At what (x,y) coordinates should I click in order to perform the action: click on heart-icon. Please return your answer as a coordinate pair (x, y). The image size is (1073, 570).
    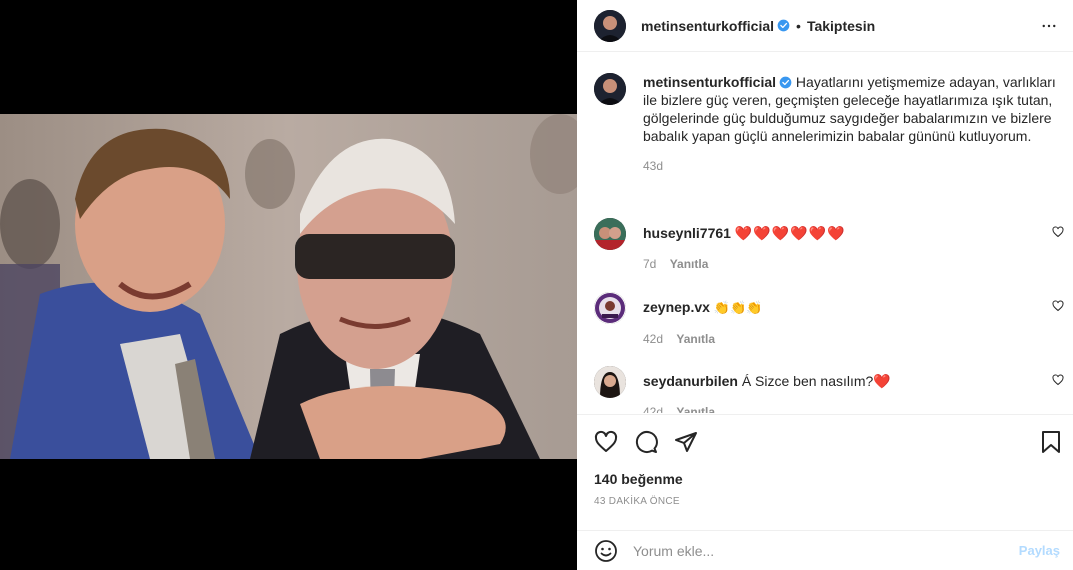
    Looking at the image, I should click on (606, 442).